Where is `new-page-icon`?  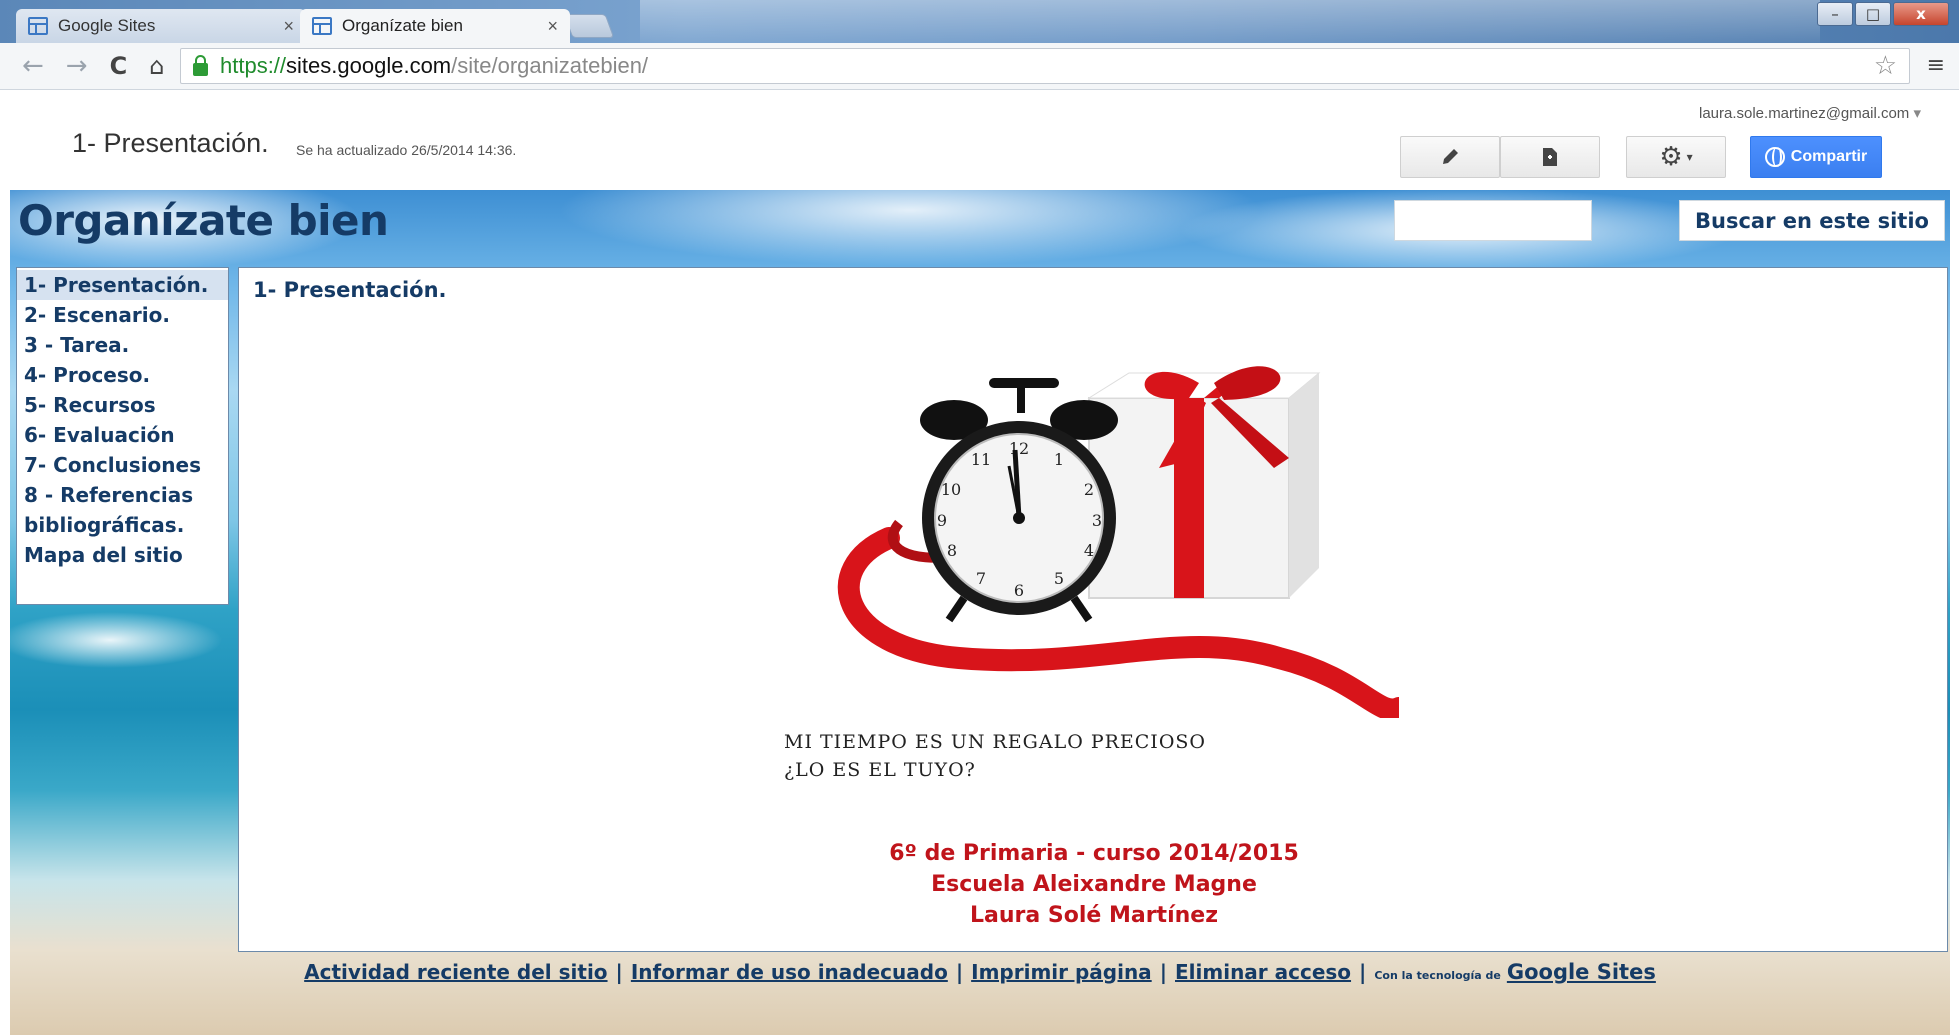
new-page-icon is located at coordinates (1550, 157).